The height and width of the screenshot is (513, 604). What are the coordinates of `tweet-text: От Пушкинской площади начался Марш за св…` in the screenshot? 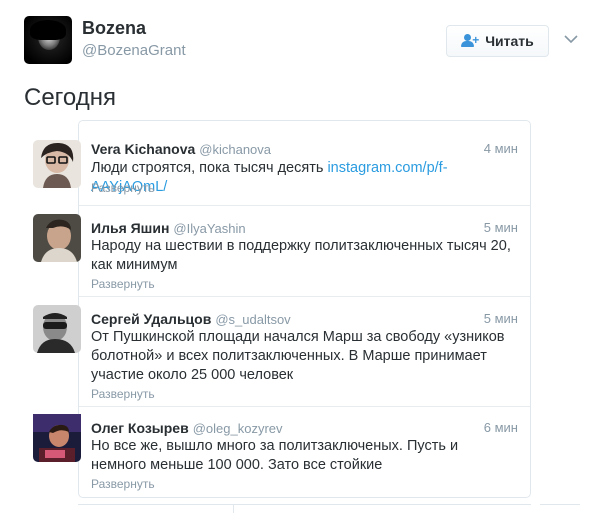 It's located at (298, 356).